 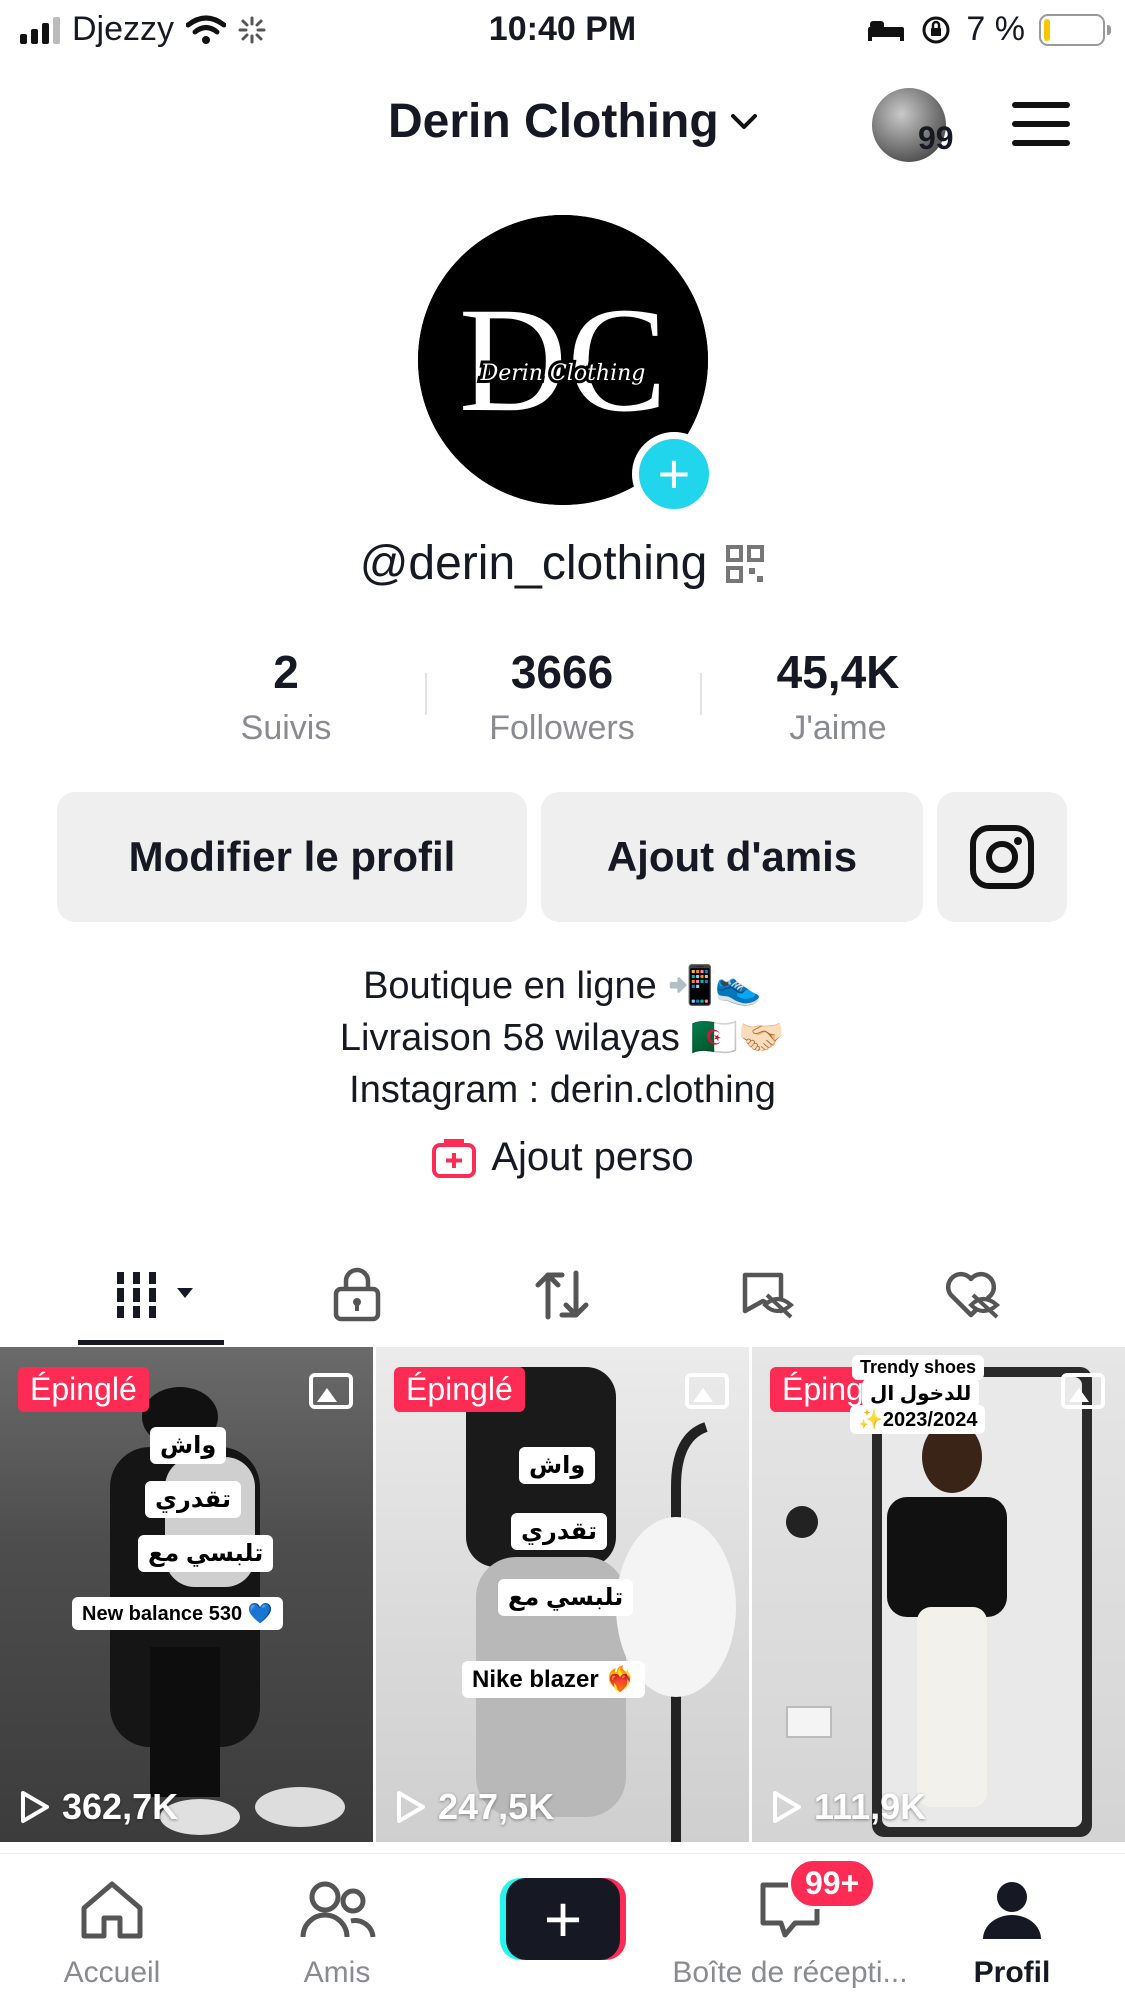 I want to click on nav-home-label: Accueil, so click(x=112, y=1972).